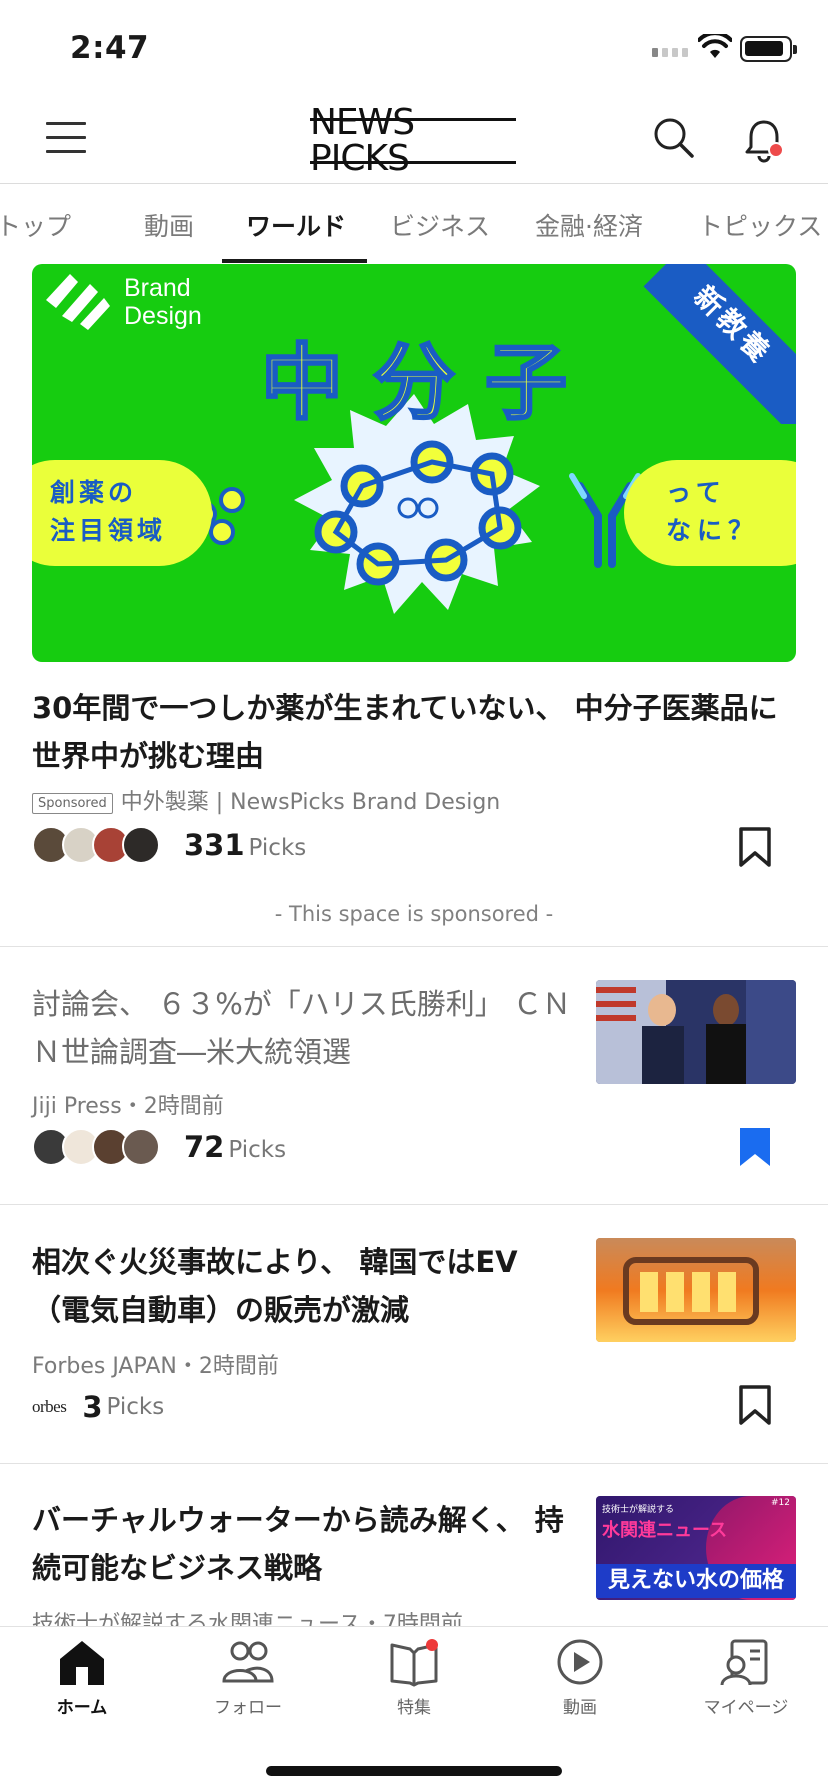 This screenshot has height=1792, width=828. What do you see at coordinates (245, 845) in the screenshot?
I see `picks-count: 331 Picks` at bounding box center [245, 845].